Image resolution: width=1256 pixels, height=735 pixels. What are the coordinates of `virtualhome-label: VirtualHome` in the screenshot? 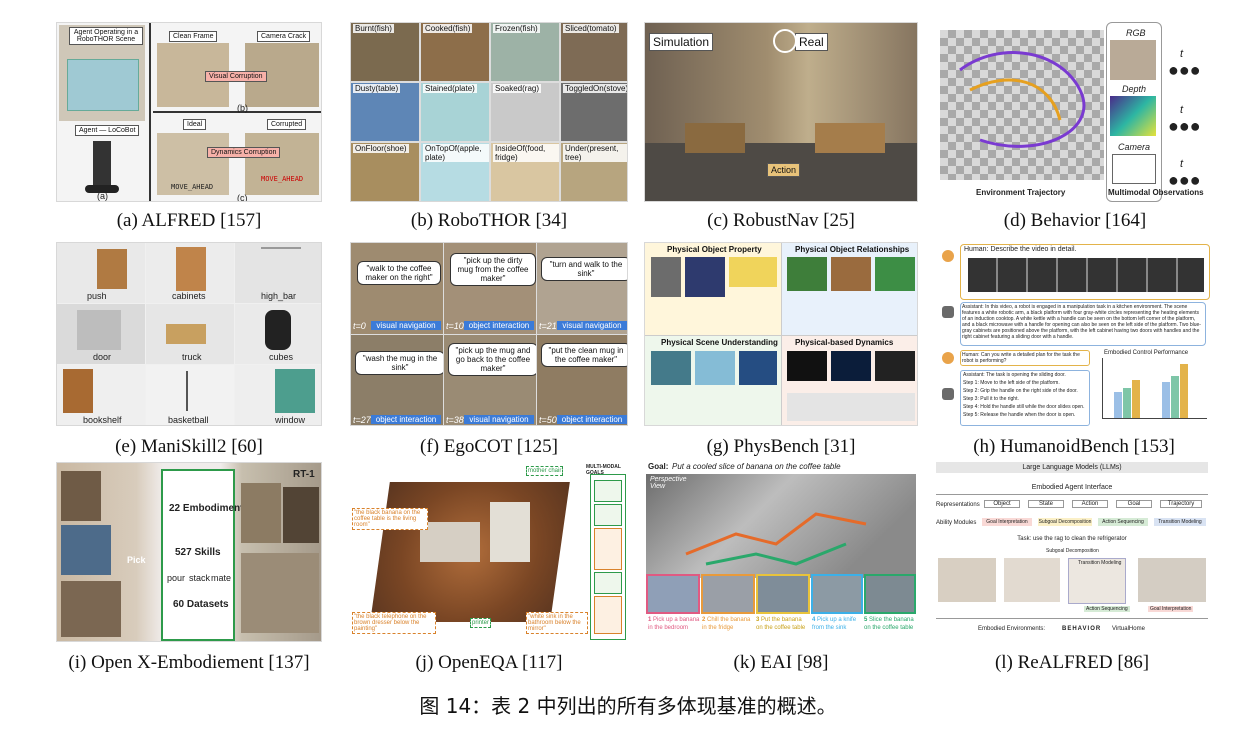 It's located at (1128, 629).